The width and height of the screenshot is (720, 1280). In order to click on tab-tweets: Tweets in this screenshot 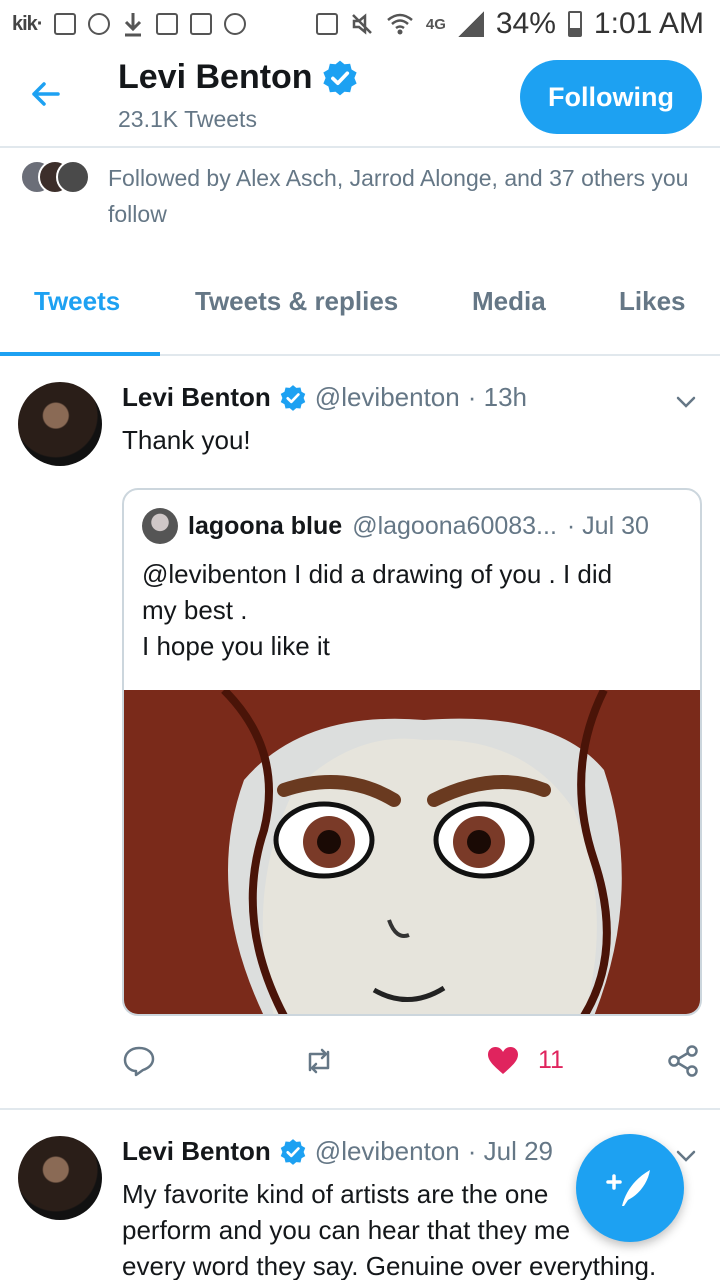, I will do `click(77, 301)`.